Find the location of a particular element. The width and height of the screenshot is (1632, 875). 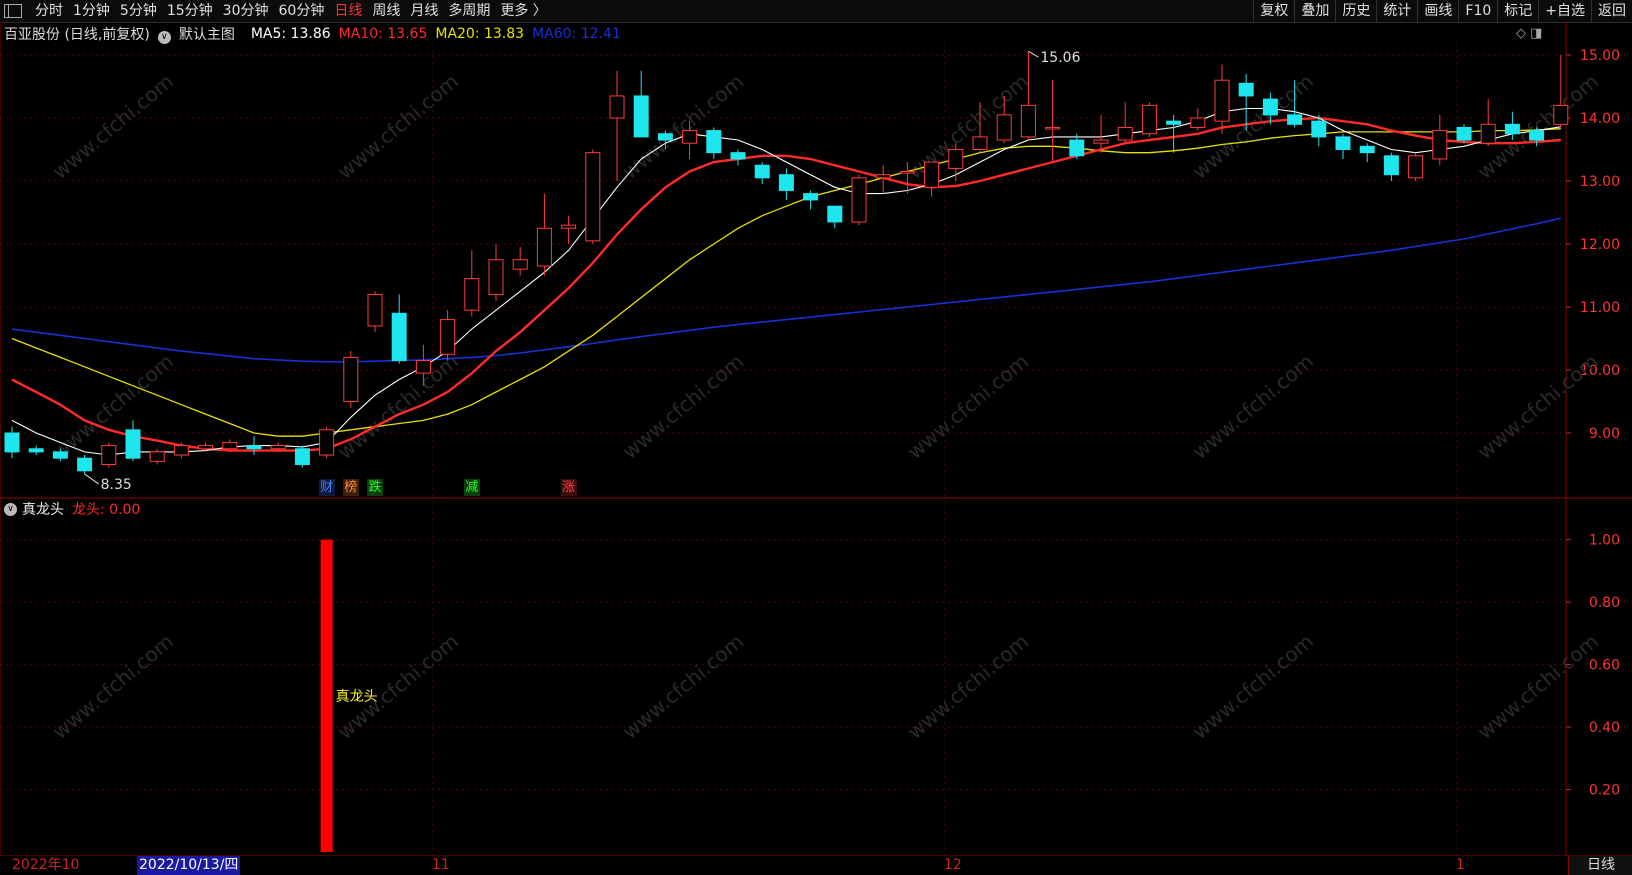

date-axis: 2022年10 2022/10/13/四 11 12 1 is located at coordinates (784, 865).